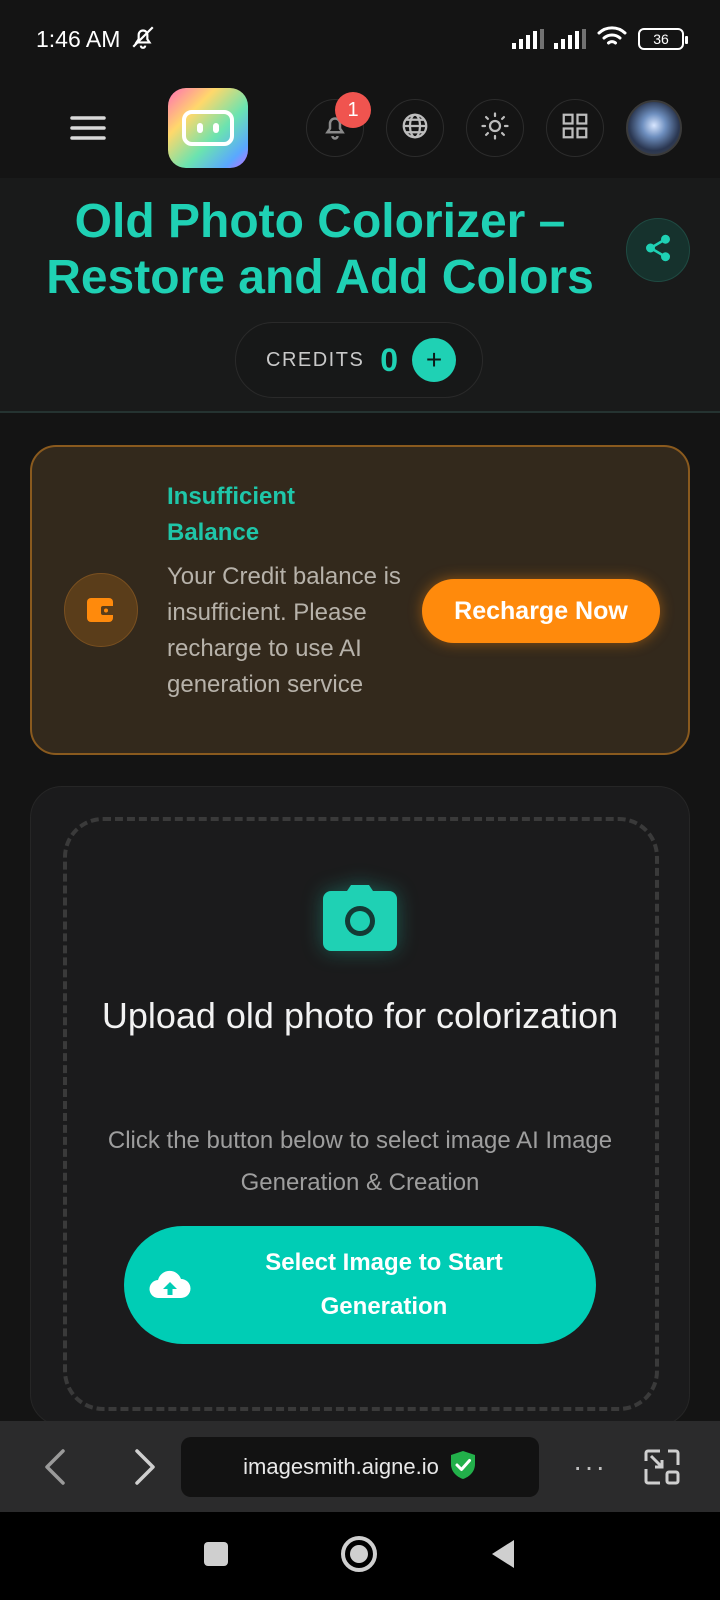 Image resolution: width=720 pixels, height=1600 pixels. I want to click on upload-title: Upload old photo for colorization, so click(360, 1015).